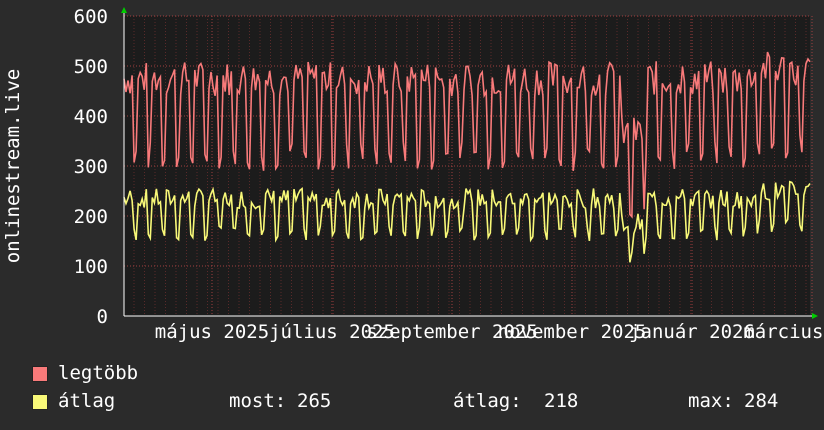 This screenshot has height=430, width=824. Describe the element at coordinates (422, 401) in the screenshot. I see `legend-item-avg: átlag most: 265 átlag: 218 max: 284` at that location.